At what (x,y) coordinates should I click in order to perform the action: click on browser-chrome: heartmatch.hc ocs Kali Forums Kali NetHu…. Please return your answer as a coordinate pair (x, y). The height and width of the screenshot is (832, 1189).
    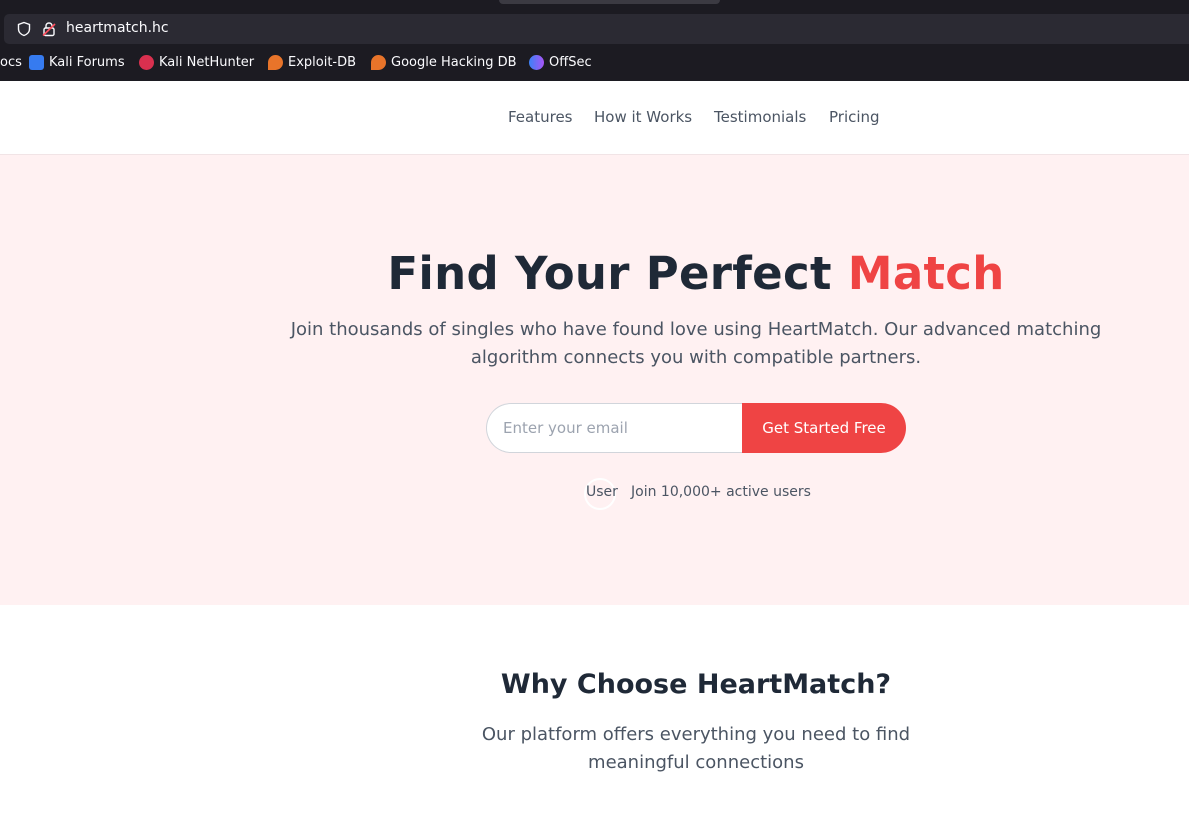
    Looking at the image, I should click on (594, 40).